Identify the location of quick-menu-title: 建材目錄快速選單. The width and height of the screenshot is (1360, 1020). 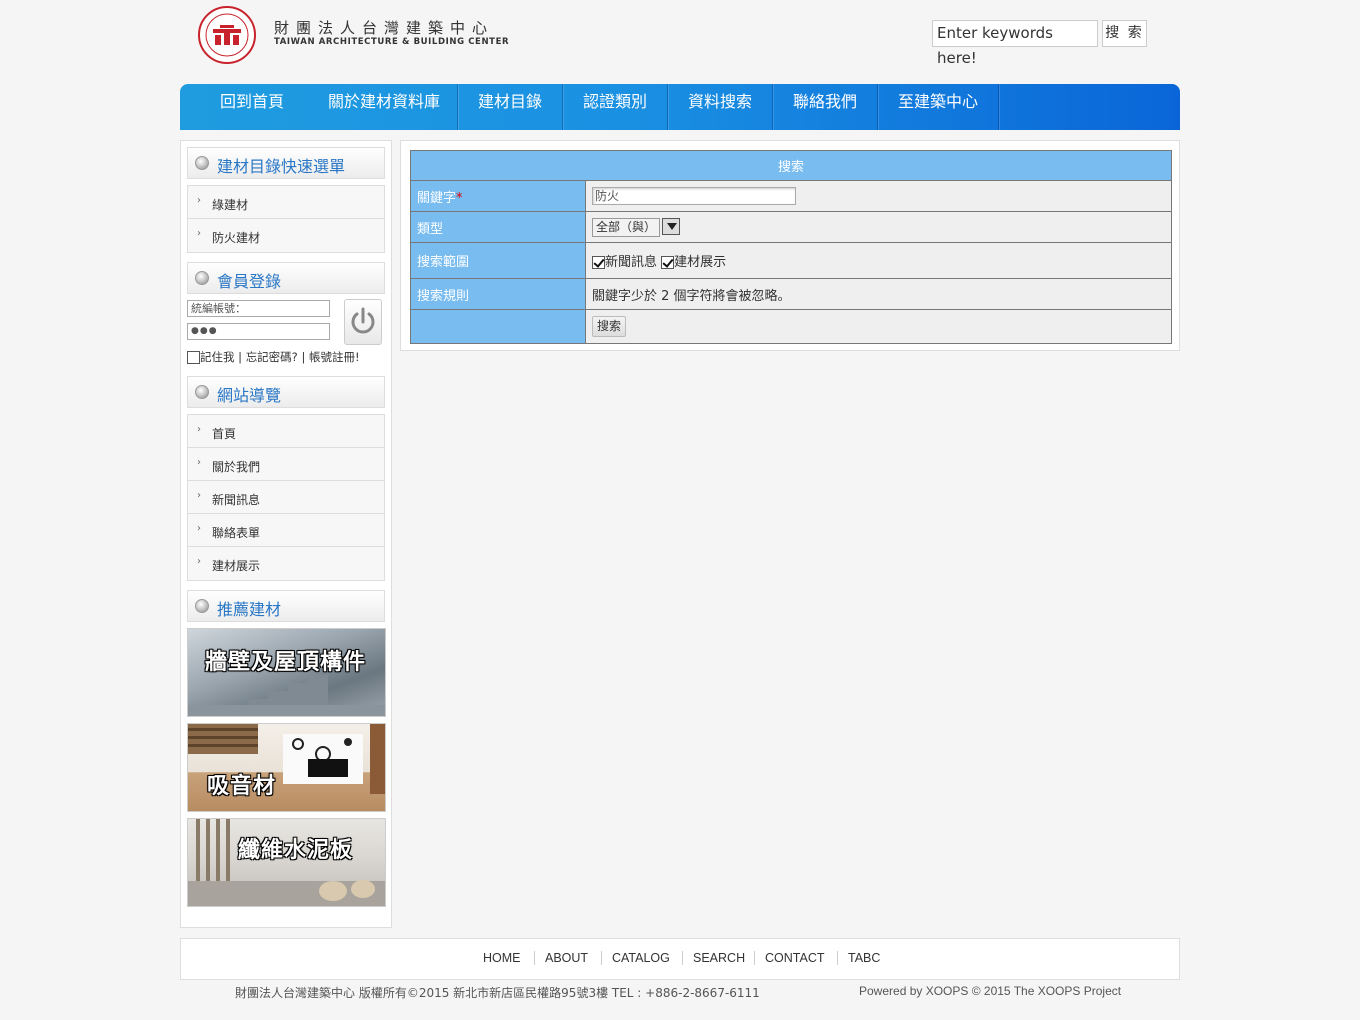
(281, 166).